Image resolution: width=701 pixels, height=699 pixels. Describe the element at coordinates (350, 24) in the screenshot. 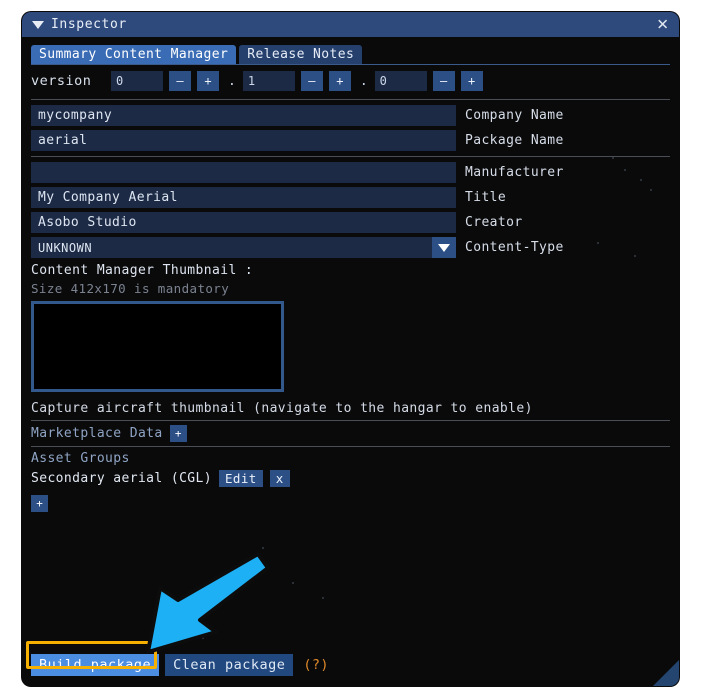

I see `window-titlebar: Inspector ✕` at that location.